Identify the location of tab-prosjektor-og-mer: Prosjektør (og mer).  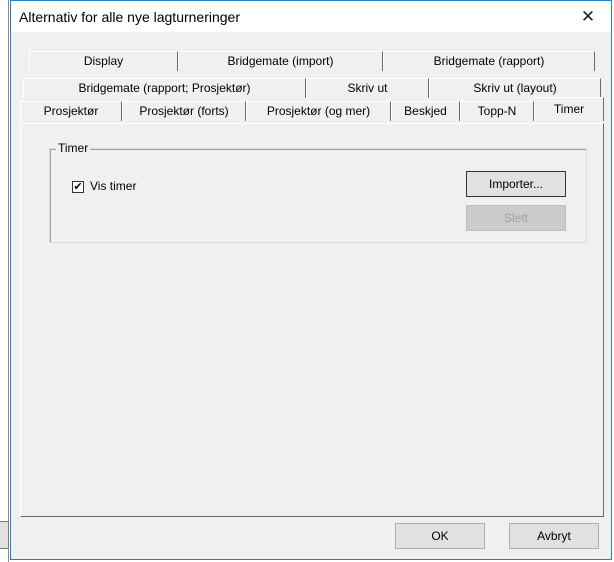
(318, 111).